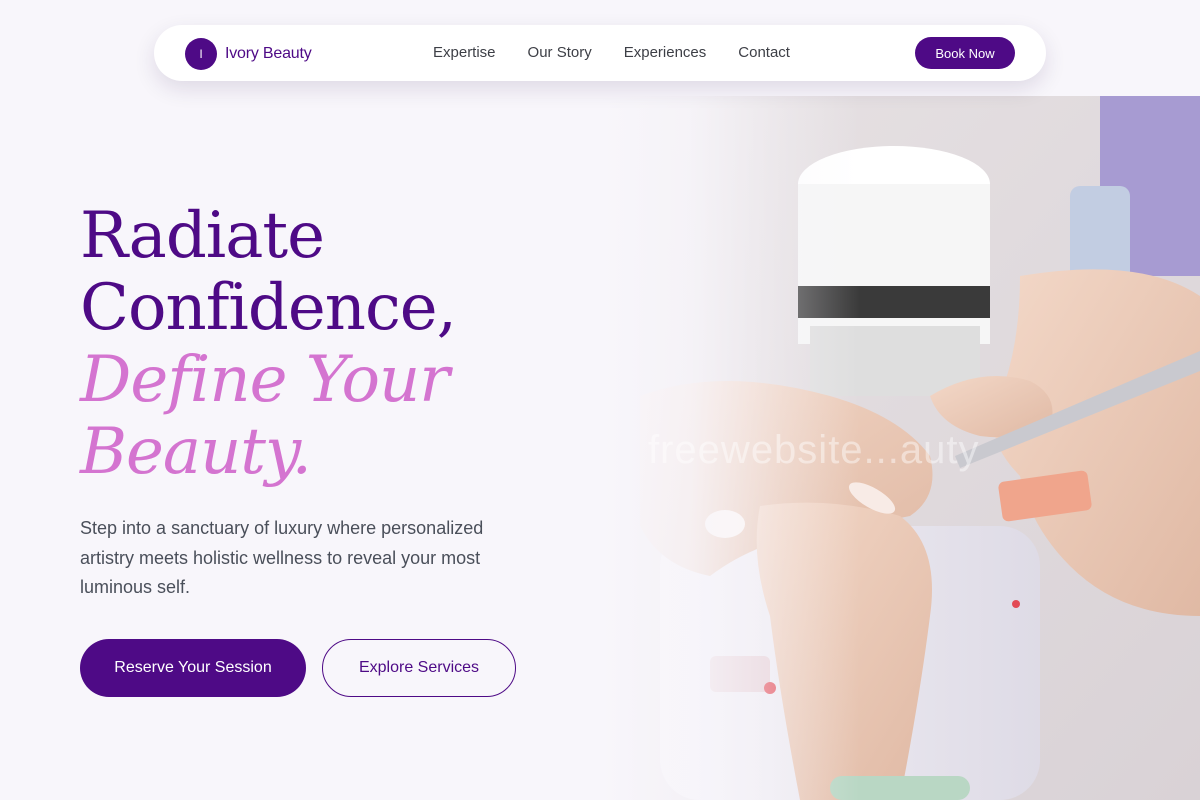 The width and height of the screenshot is (1200, 800). Describe the element at coordinates (193, 668) in the screenshot. I see `reserve-session-button: Reserve Your Session` at that location.